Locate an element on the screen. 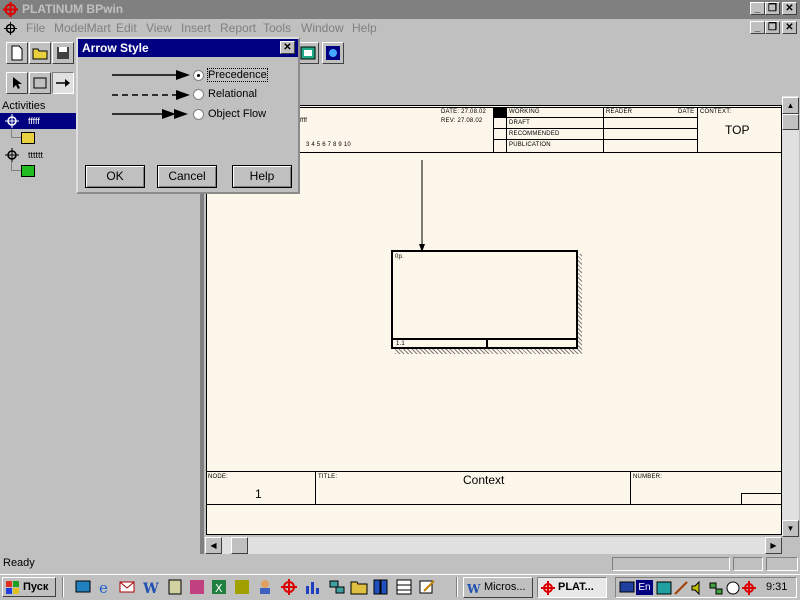 The height and width of the screenshot is (600, 800). minimize-button: _ is located at coordinates (757, 8).